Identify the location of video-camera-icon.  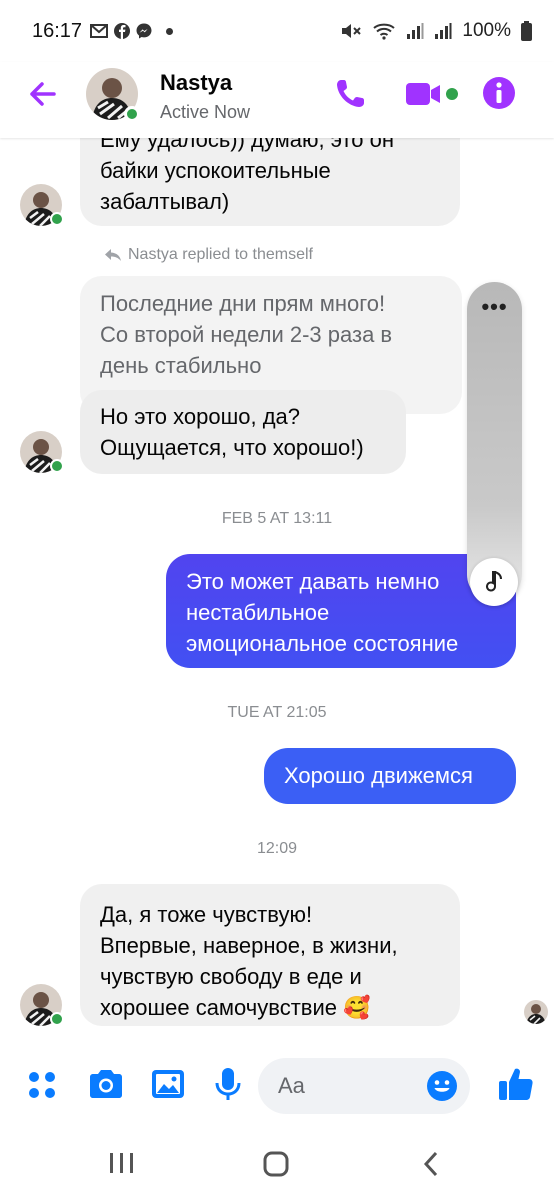
(432, 94).